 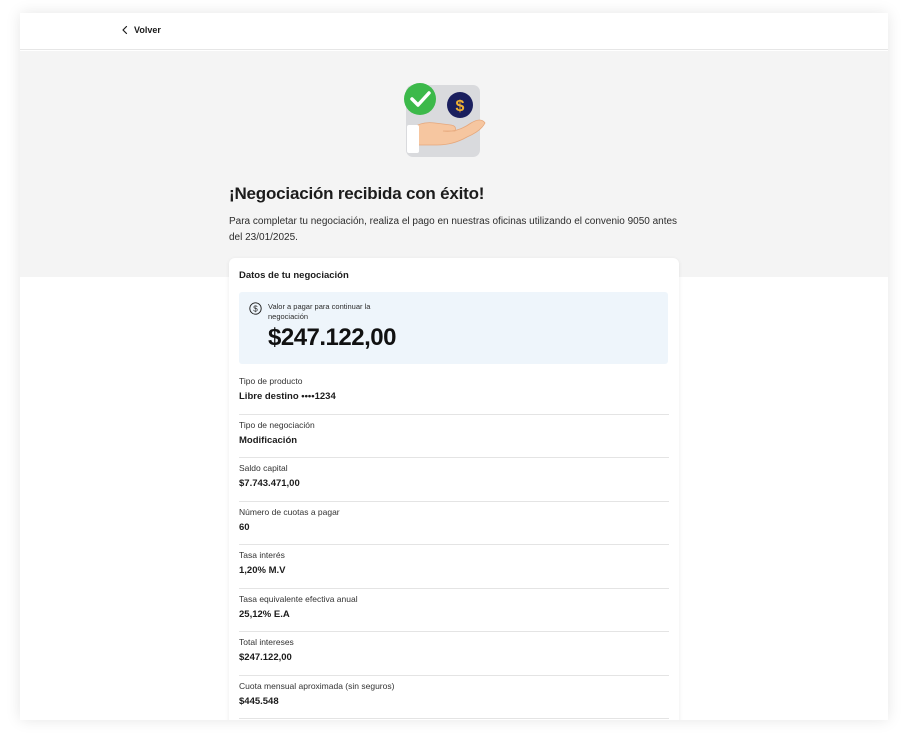 I want to click on check-circle-icon, so click(x=420, y=99).